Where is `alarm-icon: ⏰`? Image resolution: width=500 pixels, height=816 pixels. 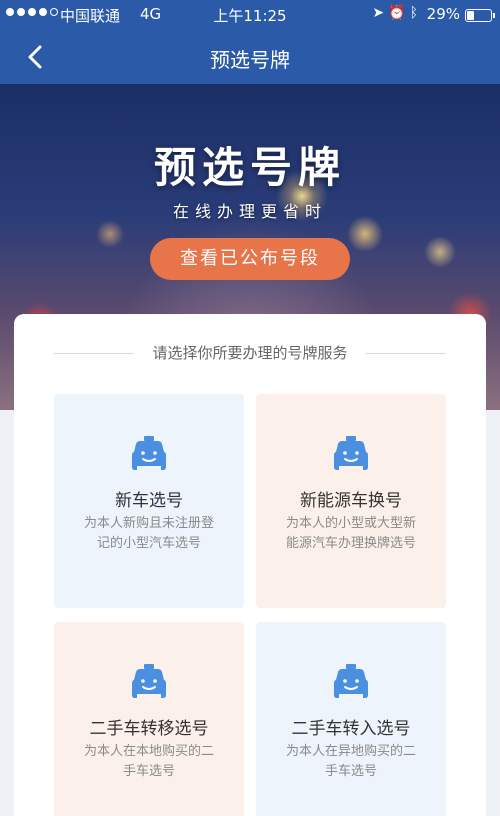
alarm-icon: ⏰ is located at coordinates (399, 13).